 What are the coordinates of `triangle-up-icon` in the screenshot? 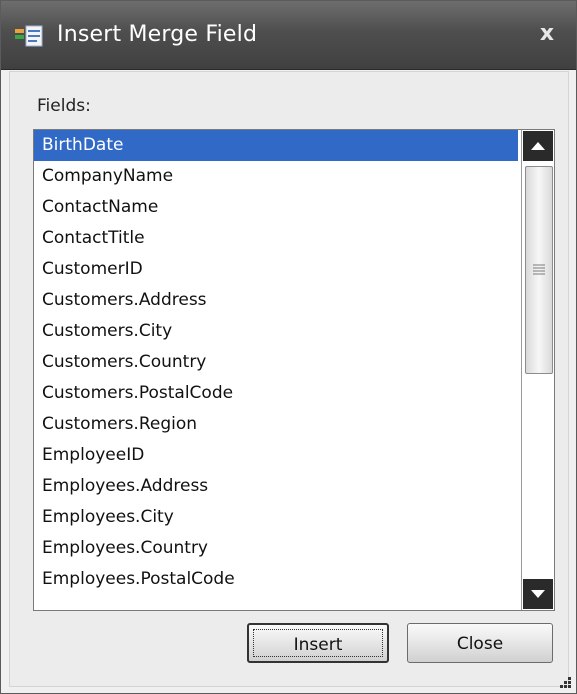 It's located at (538, 146).